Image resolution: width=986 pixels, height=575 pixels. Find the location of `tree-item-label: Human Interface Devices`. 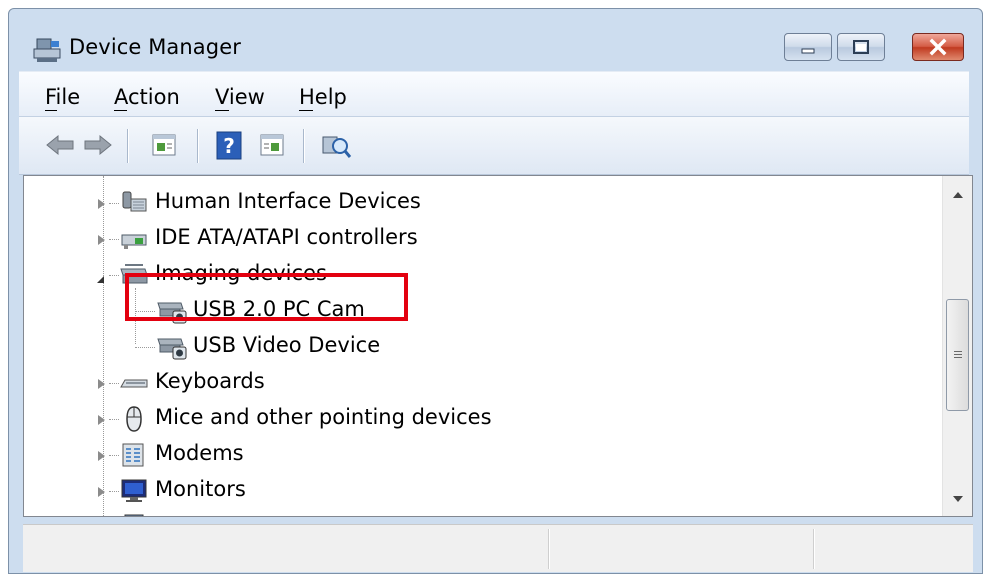

tree-item-label: Human Interface Devices is located at coordinates (288, 201).